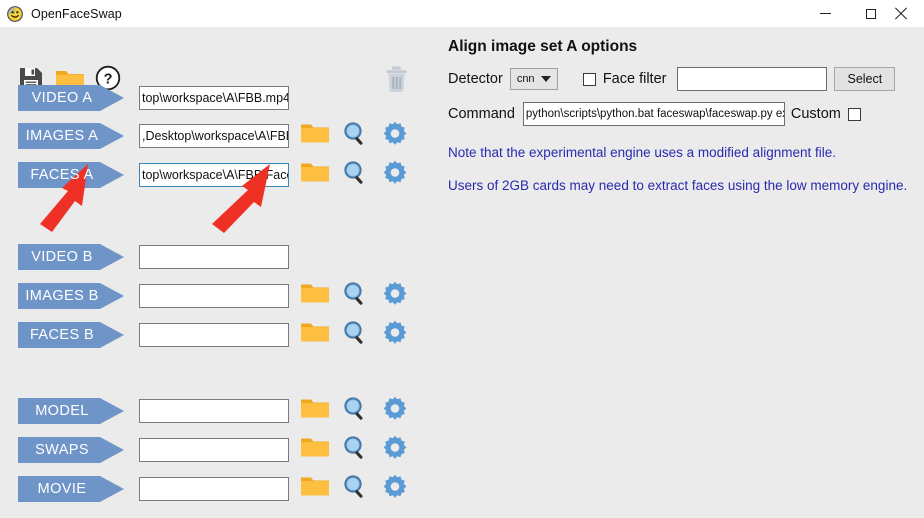 The height and width of the screenshot is (518, 924). I want to click on row-images-a: IMAGES A ,Desktop\workspace\A\FBB, so click(203, 135).